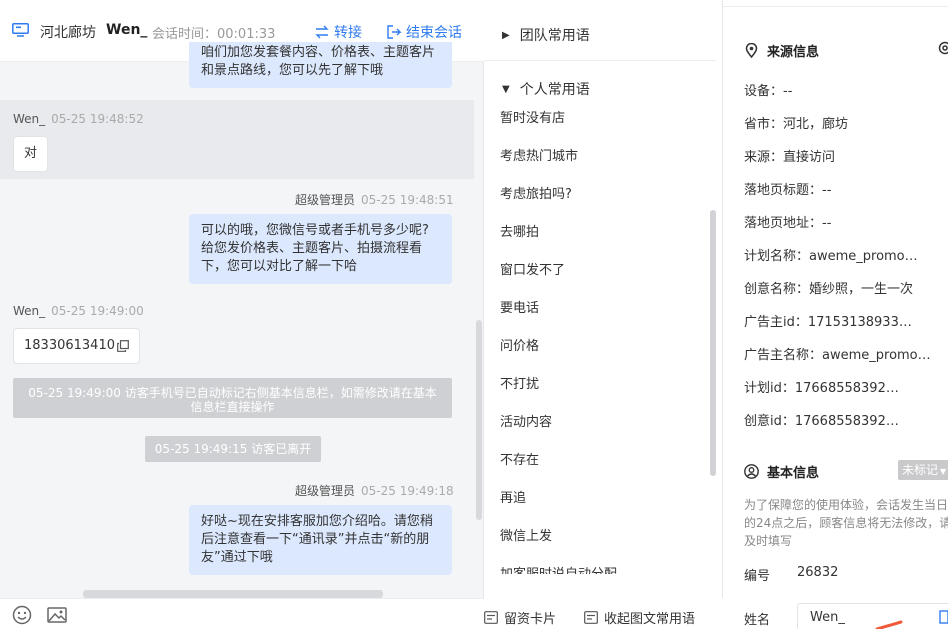 The height and width of the screenshot is (629, 948). I want to click on source-row-device: 设备：--, so click(768, 91).